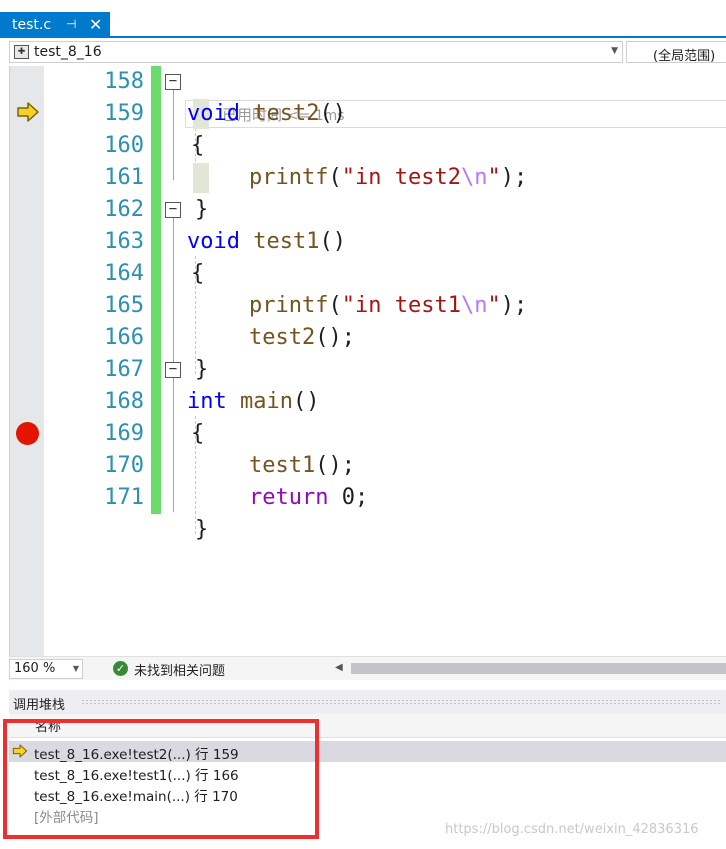 The image size is (726, 849). I want to click on navigation-bar: ✚ test_8_16 ▼ (全局范围), so click(363, 53).